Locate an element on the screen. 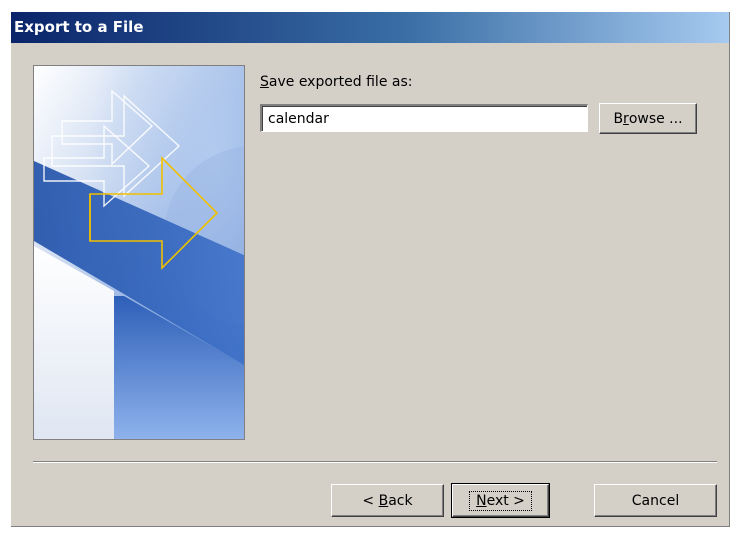  dialog-title: Export to a File is located at coordinates (370, 27).